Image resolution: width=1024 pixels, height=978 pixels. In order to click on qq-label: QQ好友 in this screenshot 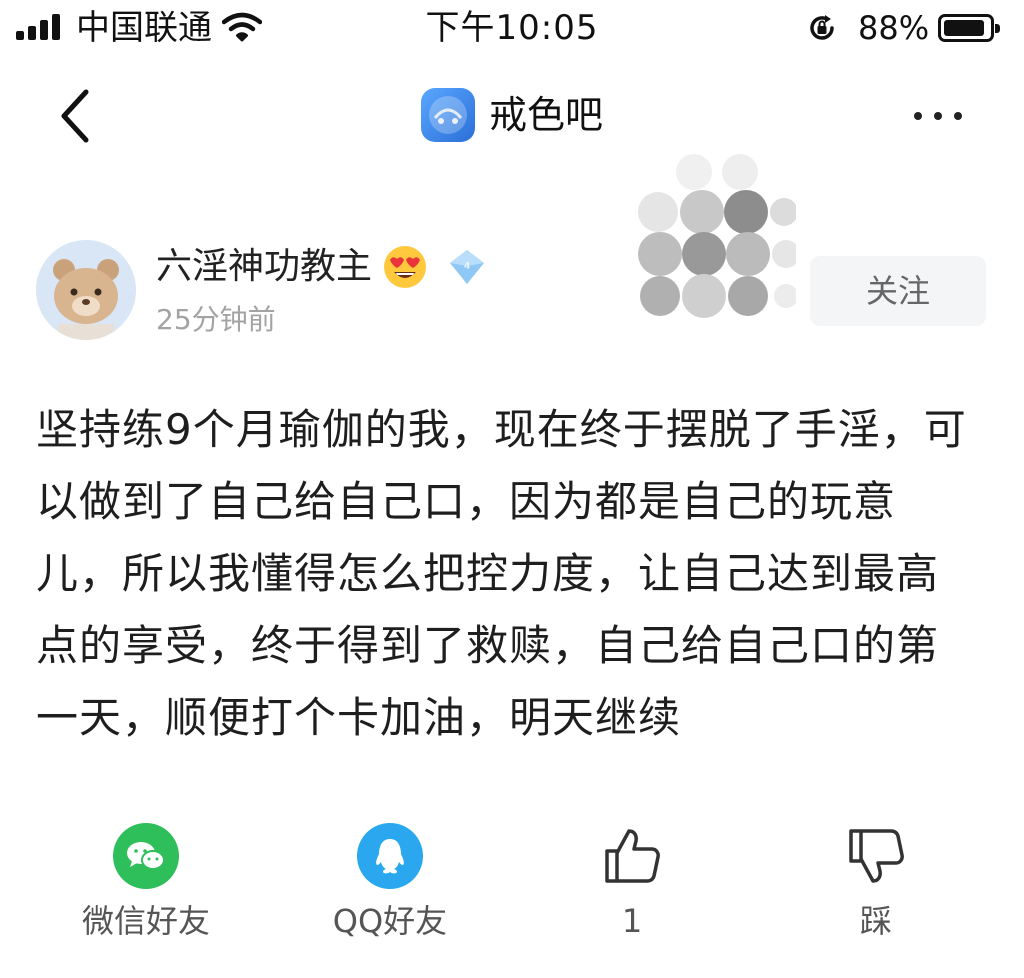, I will do `click(390, 921)`.